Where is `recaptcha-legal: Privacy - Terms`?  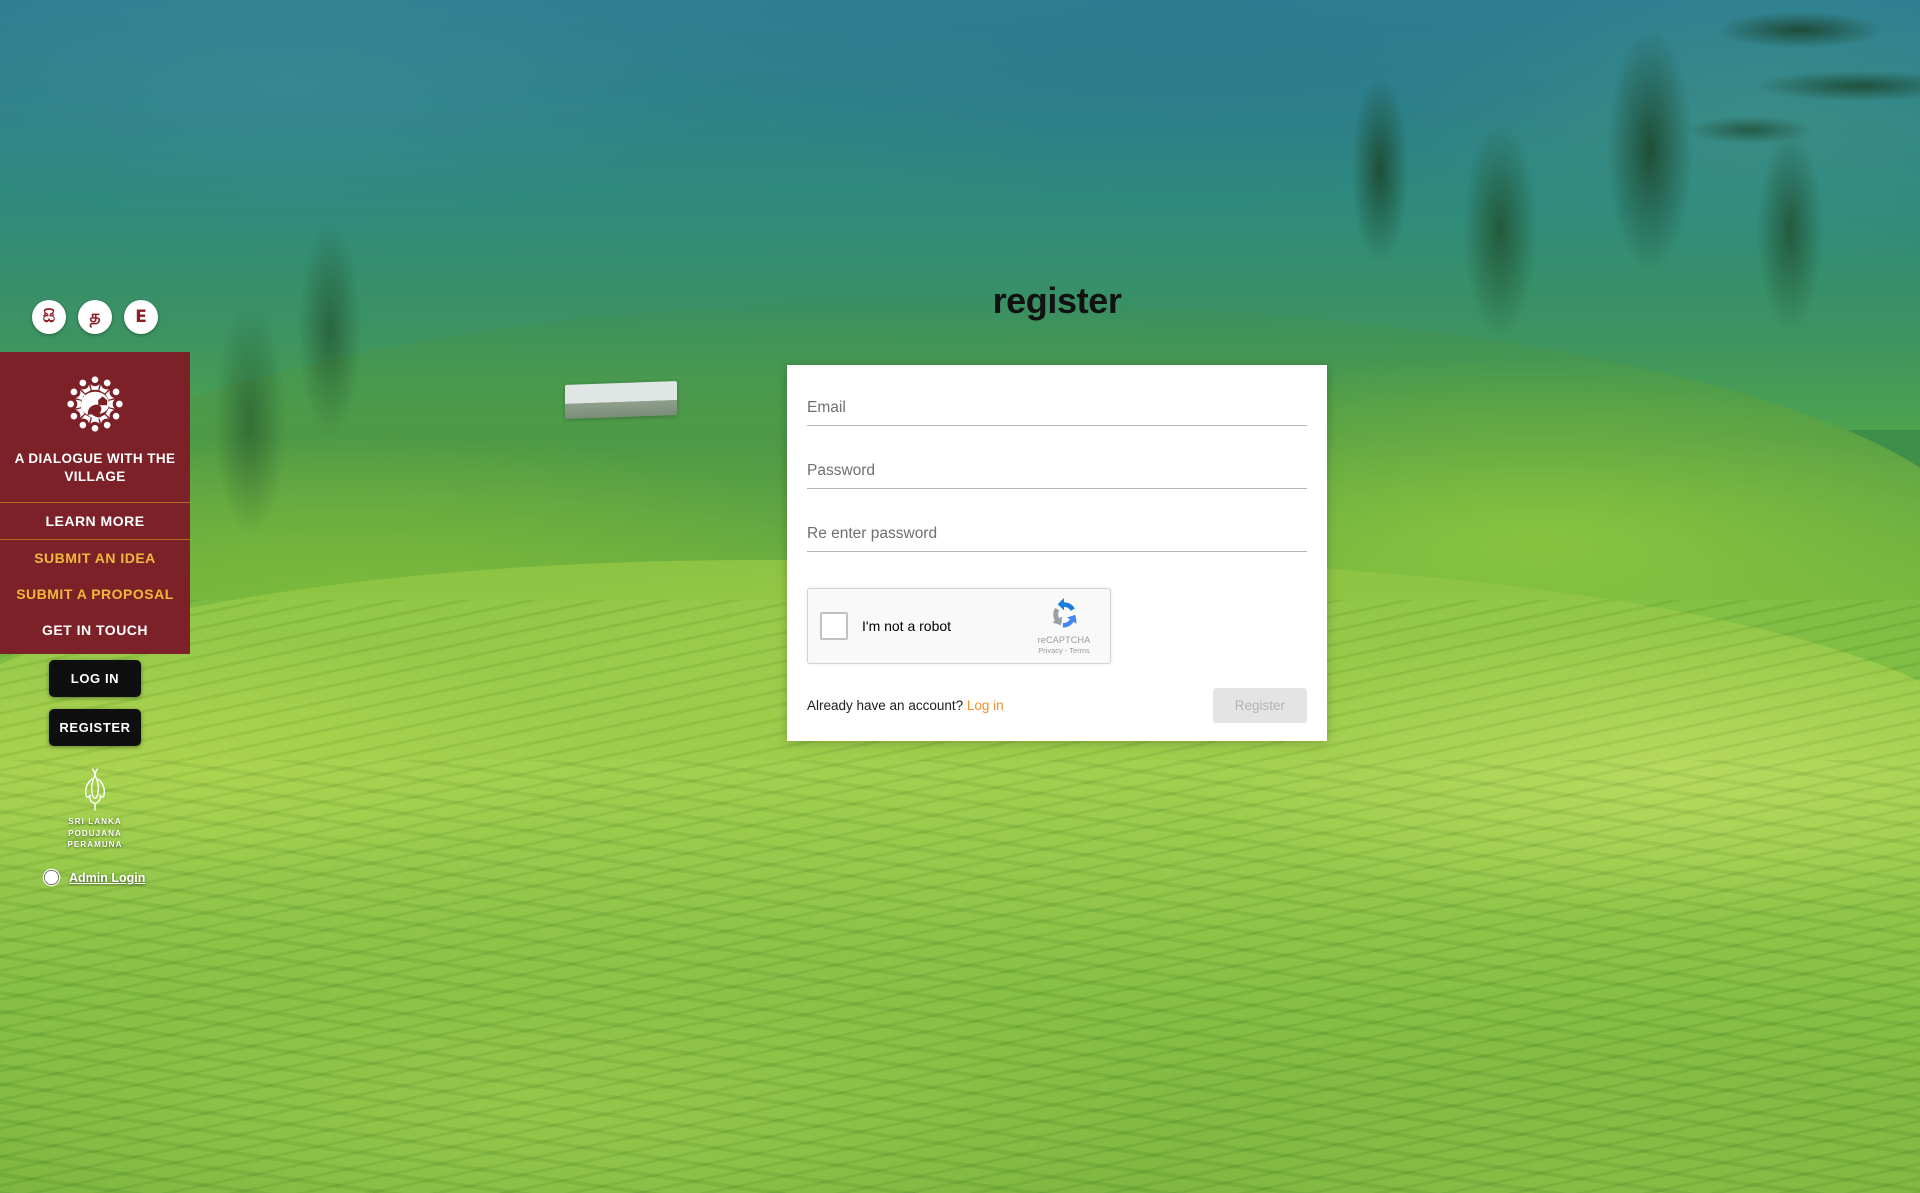
recaptcha-legal: Privacy - Terms is located at coordinates (1064, 650).